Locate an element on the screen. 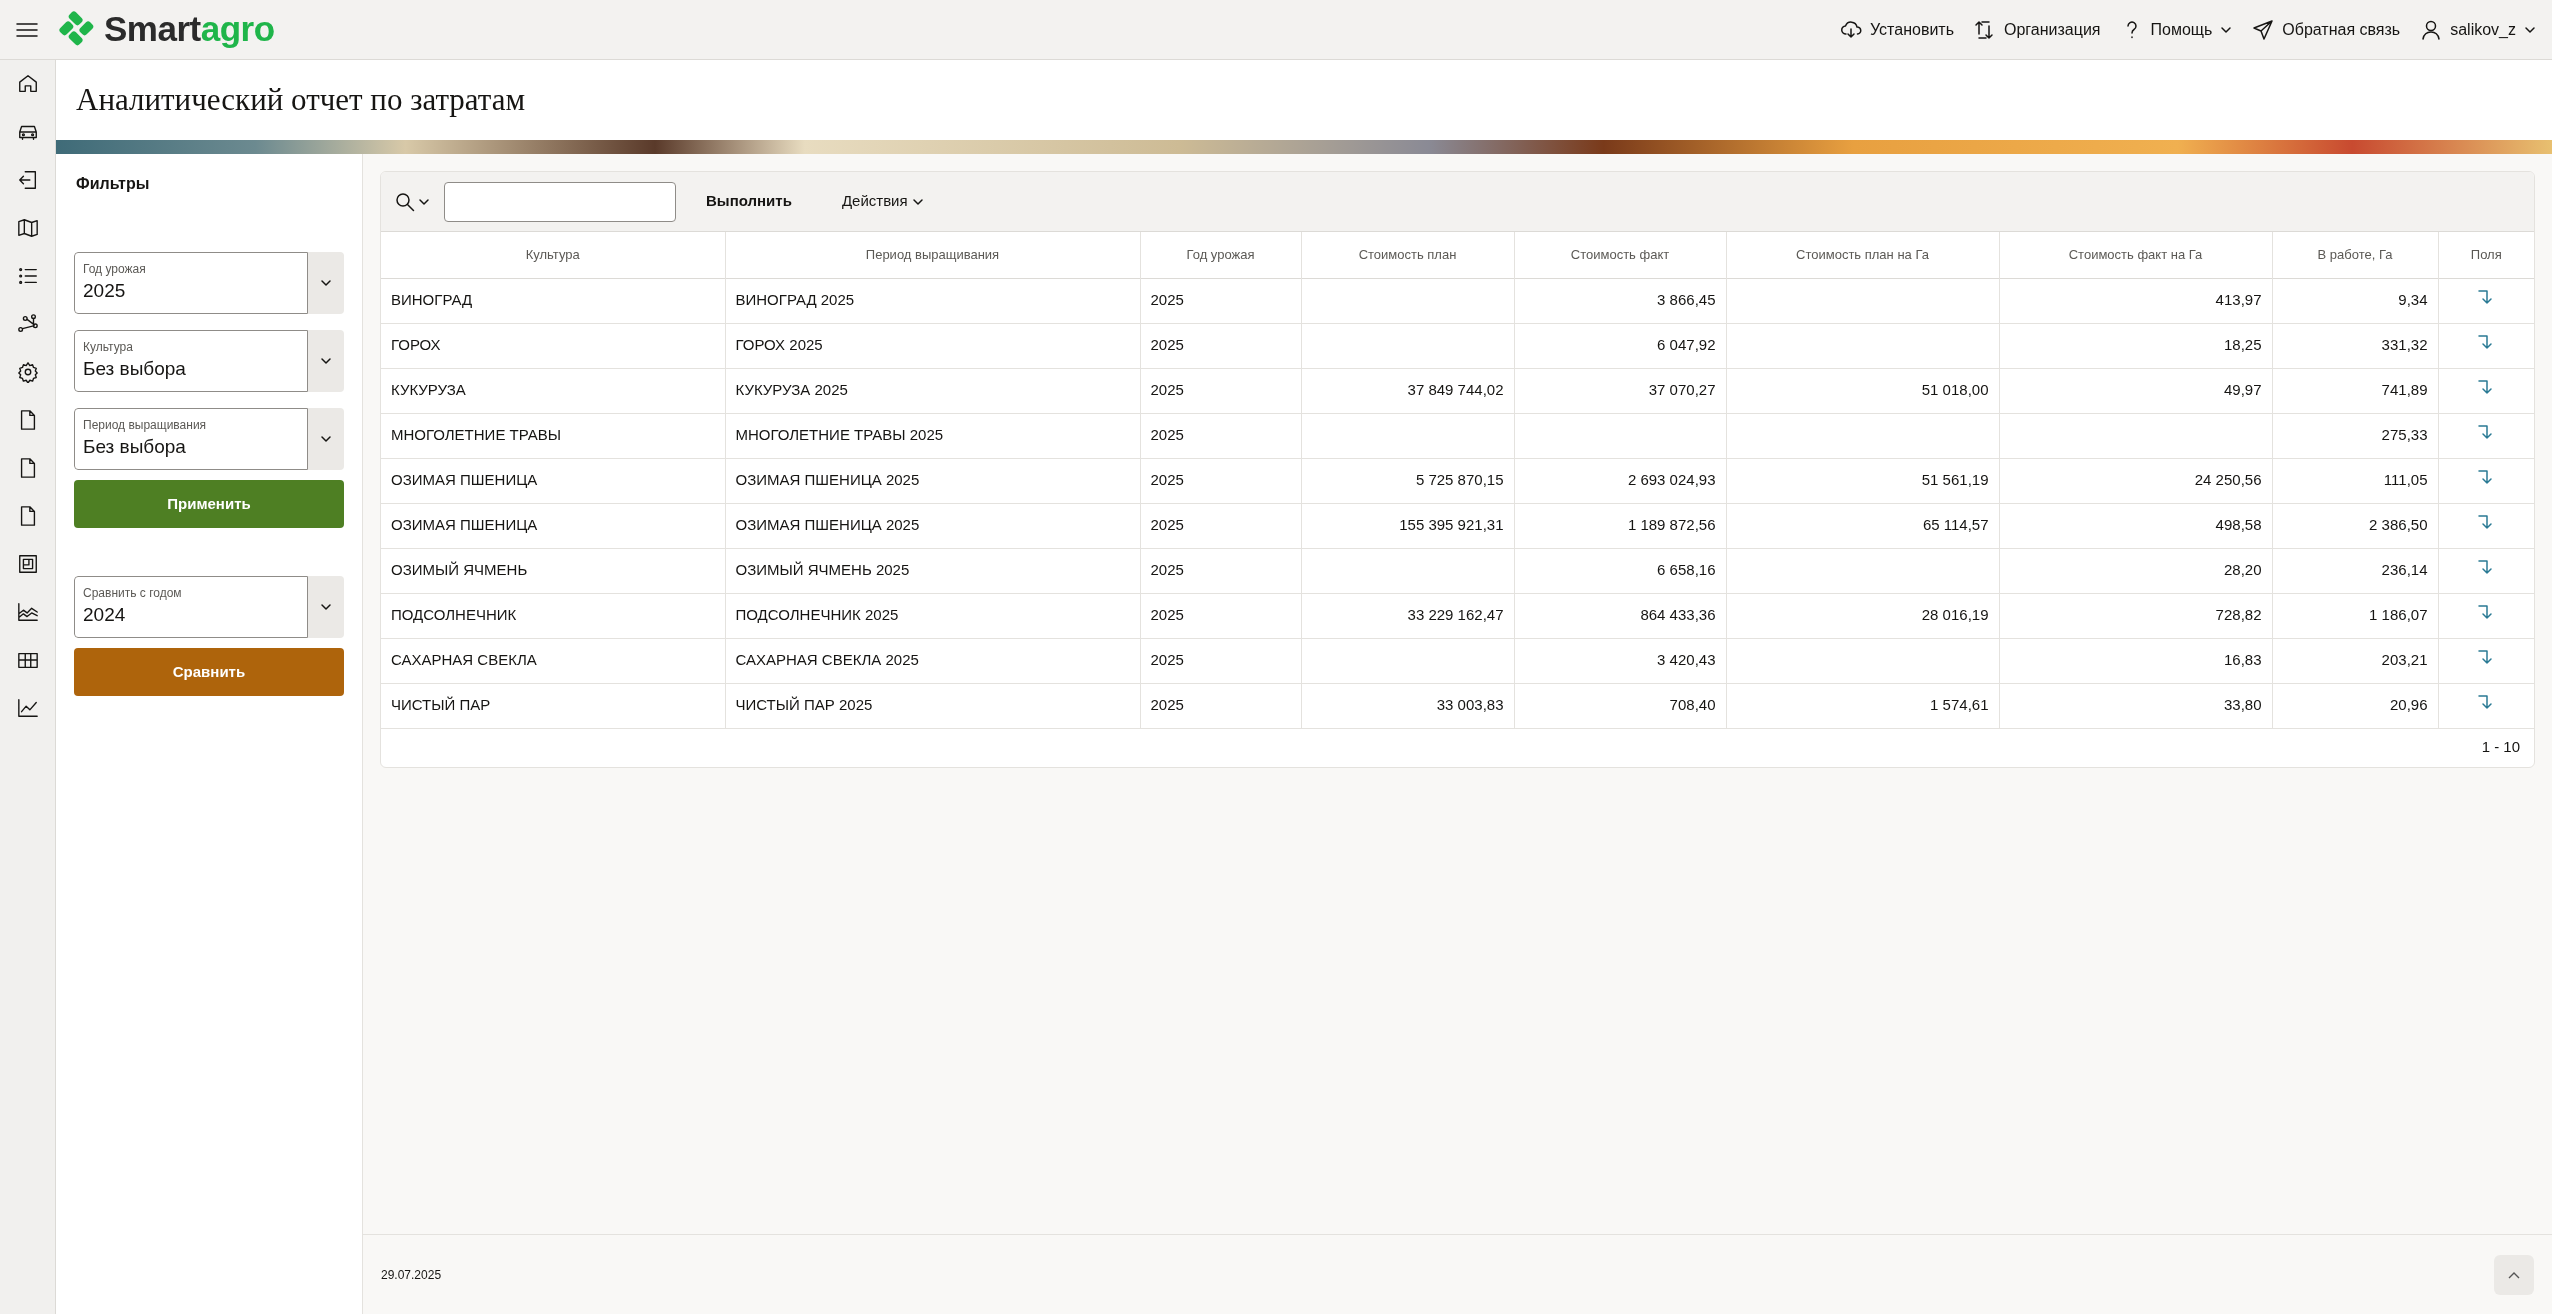 The image size is (2552, 1314). menu-icon is located at coordinates (27, 29).